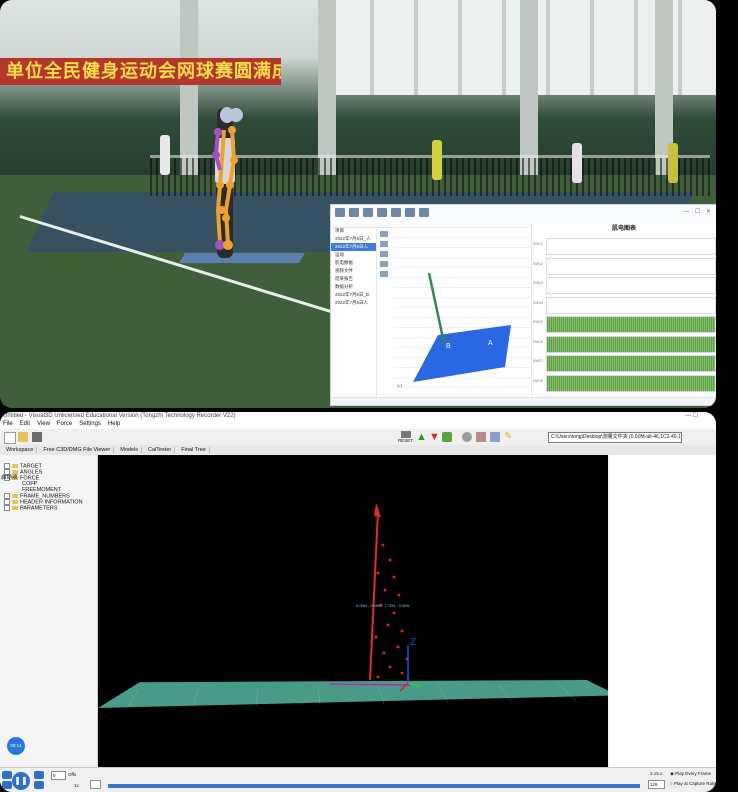 Image resolution: width=738 pixels, height=792 pixels. I want to click on settings-icon, so click(467, 437).